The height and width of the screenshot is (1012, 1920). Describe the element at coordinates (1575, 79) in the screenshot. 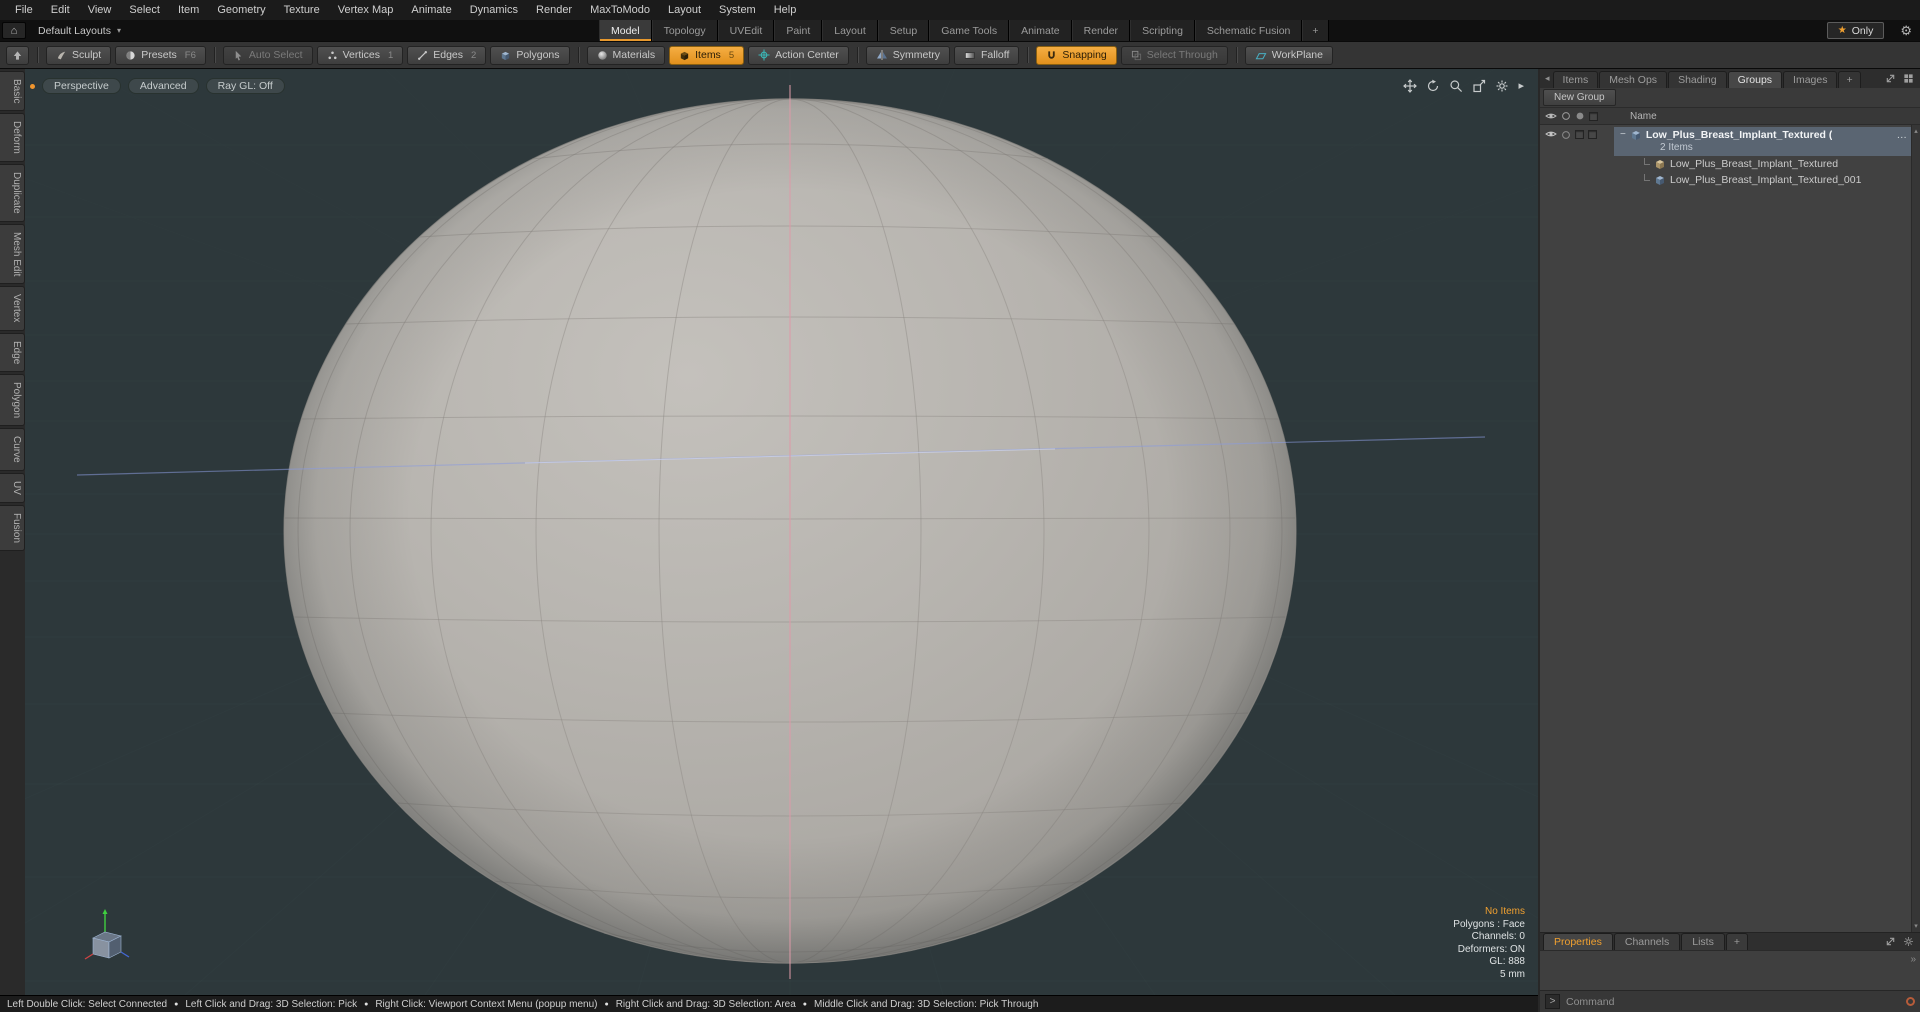

I see `tab-items: Items` at that location.